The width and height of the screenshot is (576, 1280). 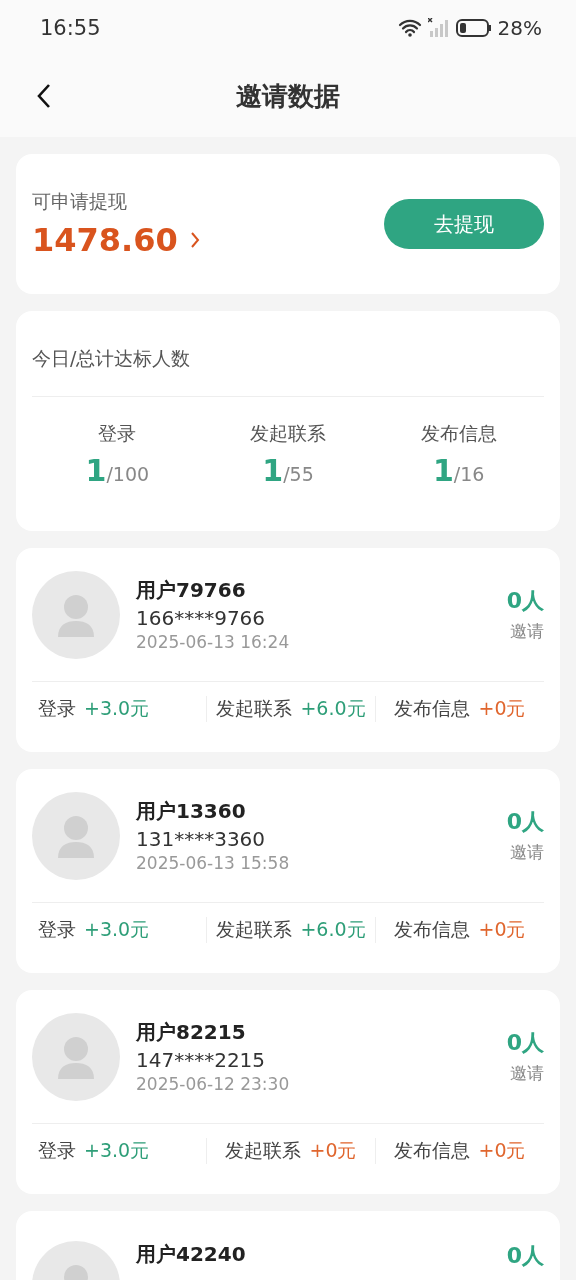 What do you see at coordinates (201, 839) in the screenshot?
I see `user-phone: 131****3360` at bounding box center [201, 839].